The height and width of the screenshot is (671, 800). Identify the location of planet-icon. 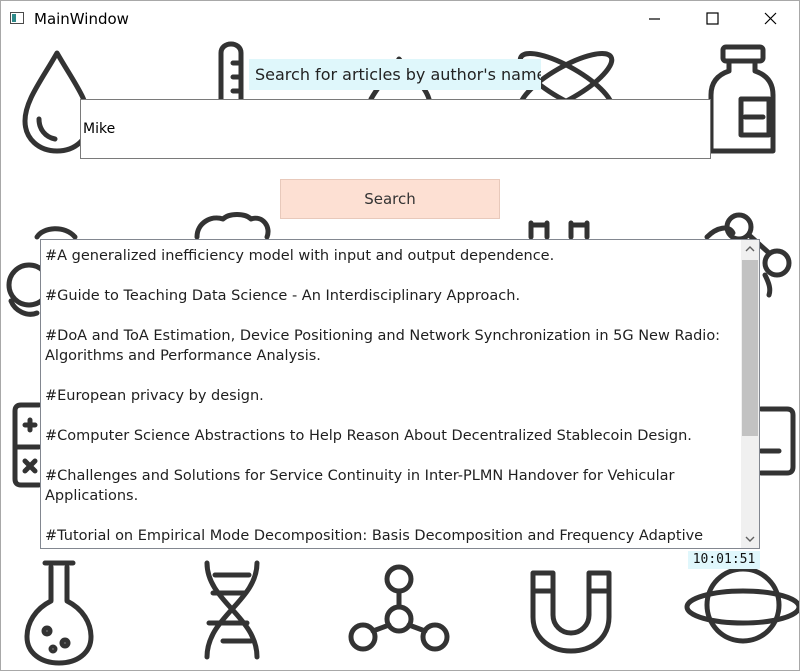
(741, 605).